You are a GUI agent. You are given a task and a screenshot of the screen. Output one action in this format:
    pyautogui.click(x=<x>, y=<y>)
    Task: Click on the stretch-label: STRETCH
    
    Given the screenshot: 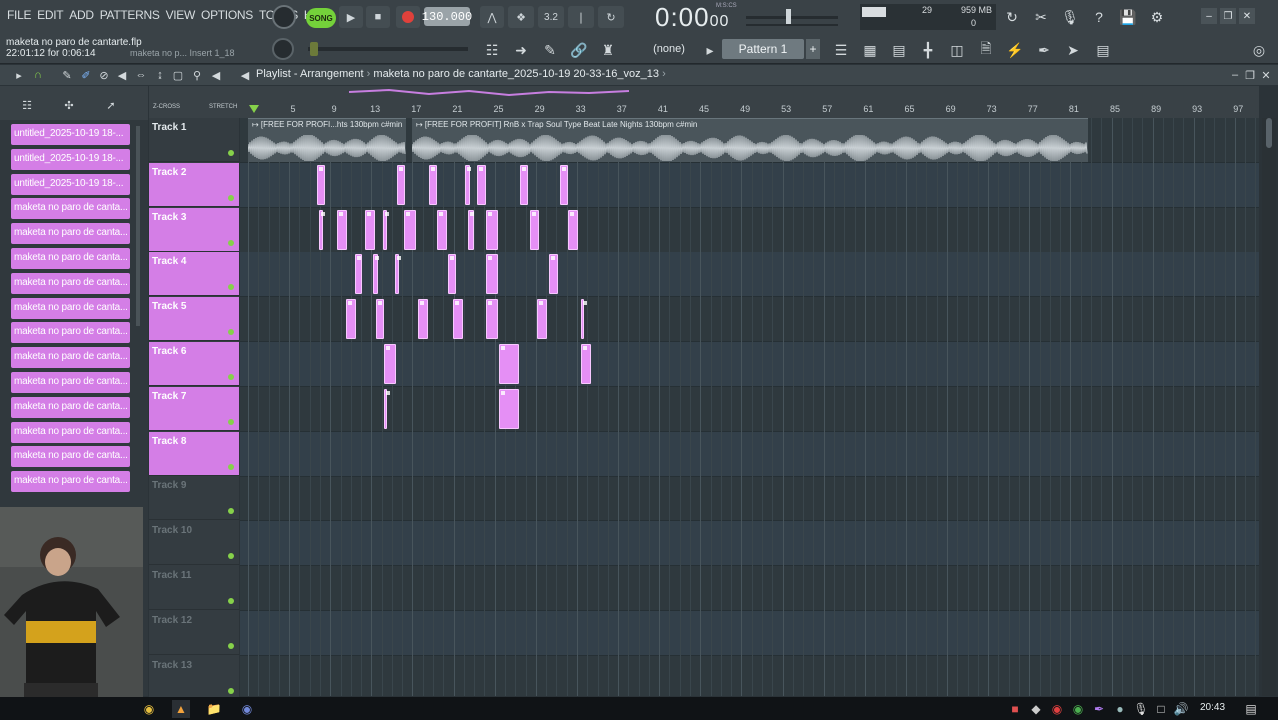 What is the action you would take?
    pyautogui.click(x=223, y=107)
    